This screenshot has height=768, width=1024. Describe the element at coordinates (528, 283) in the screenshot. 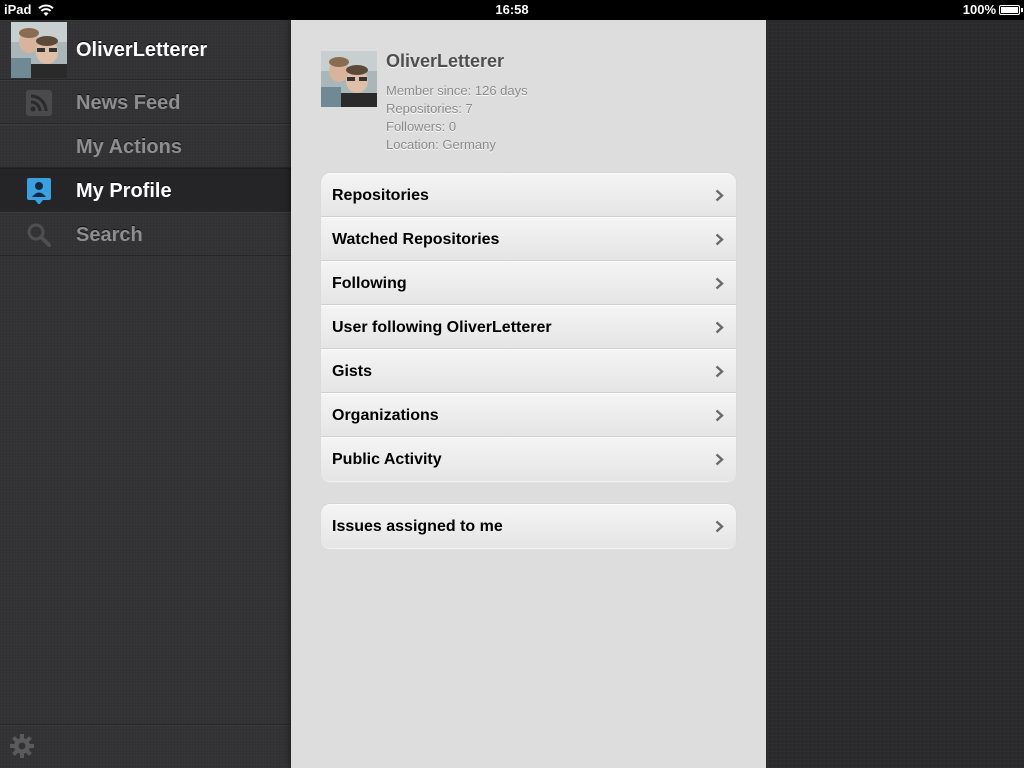

I see `row-following: Following` at that location.